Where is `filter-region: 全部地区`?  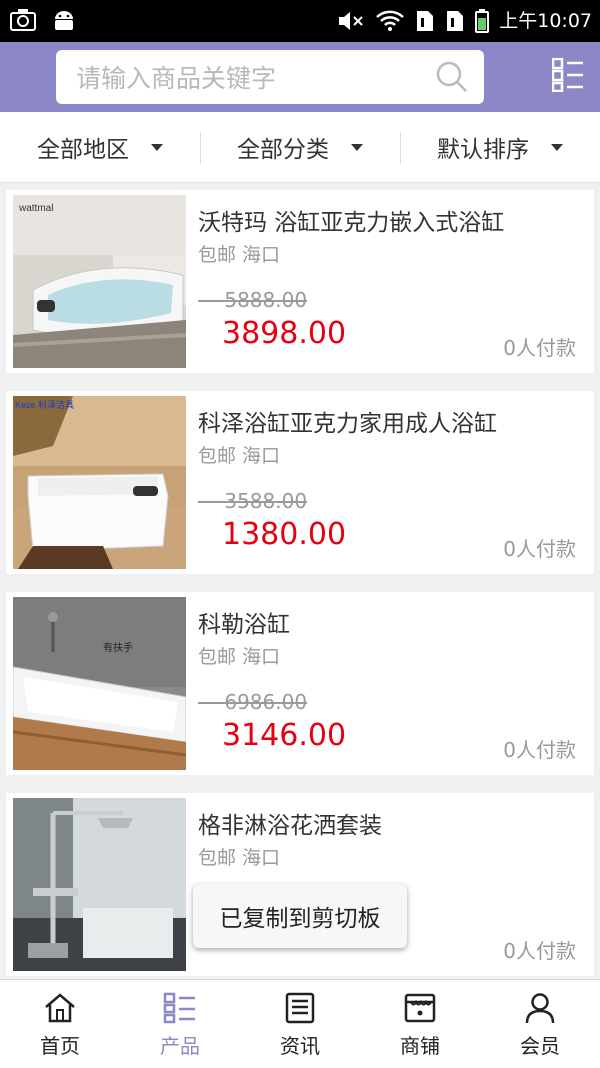
filter-region: 全部地区 is located at coordinates (100, 147).